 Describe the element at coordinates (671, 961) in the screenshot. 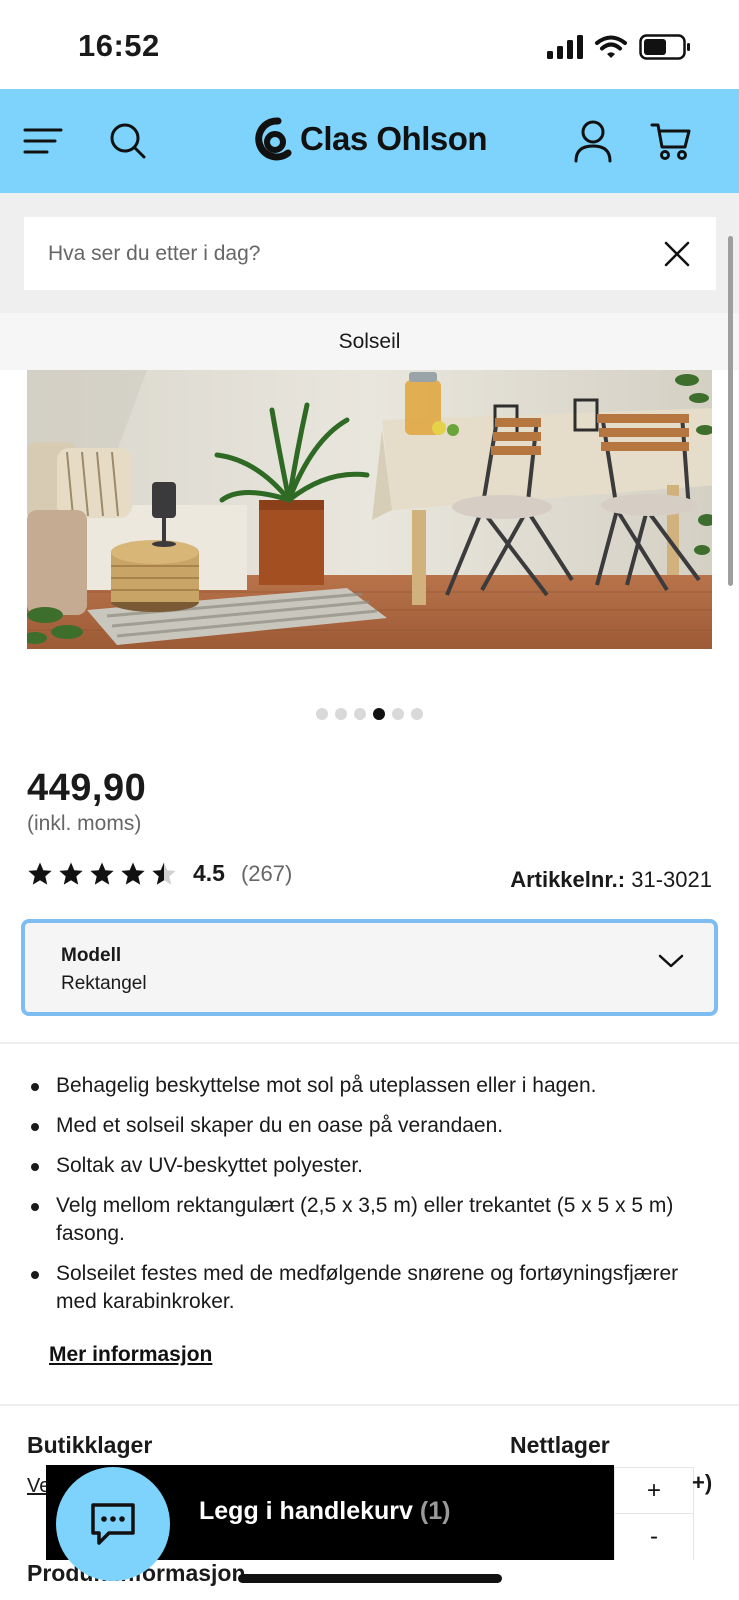

I see `chevron-down-icon` at that location.